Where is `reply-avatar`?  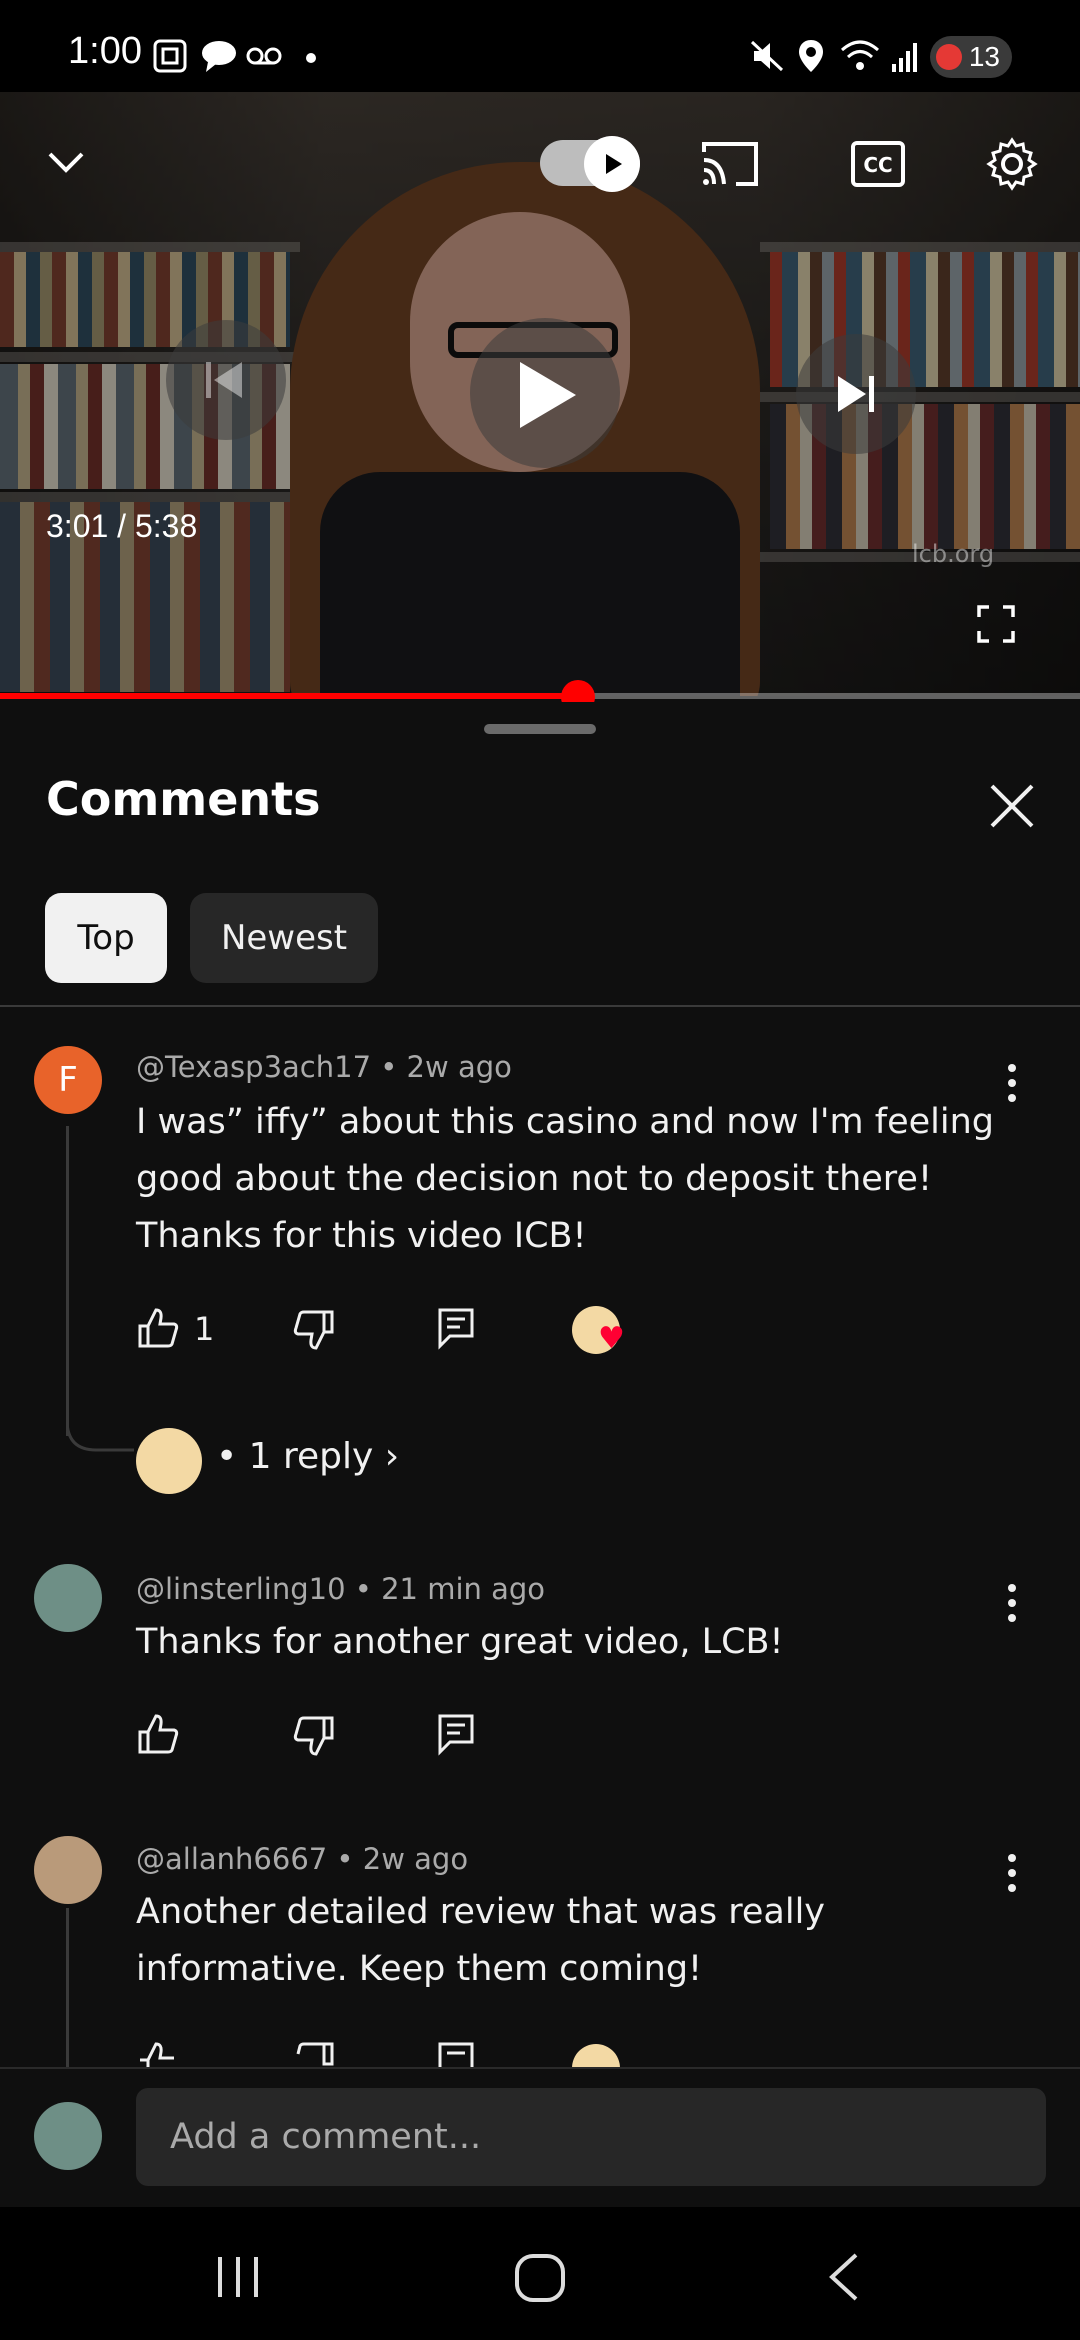
reply-avatar is located at coordinates (169, 1461).